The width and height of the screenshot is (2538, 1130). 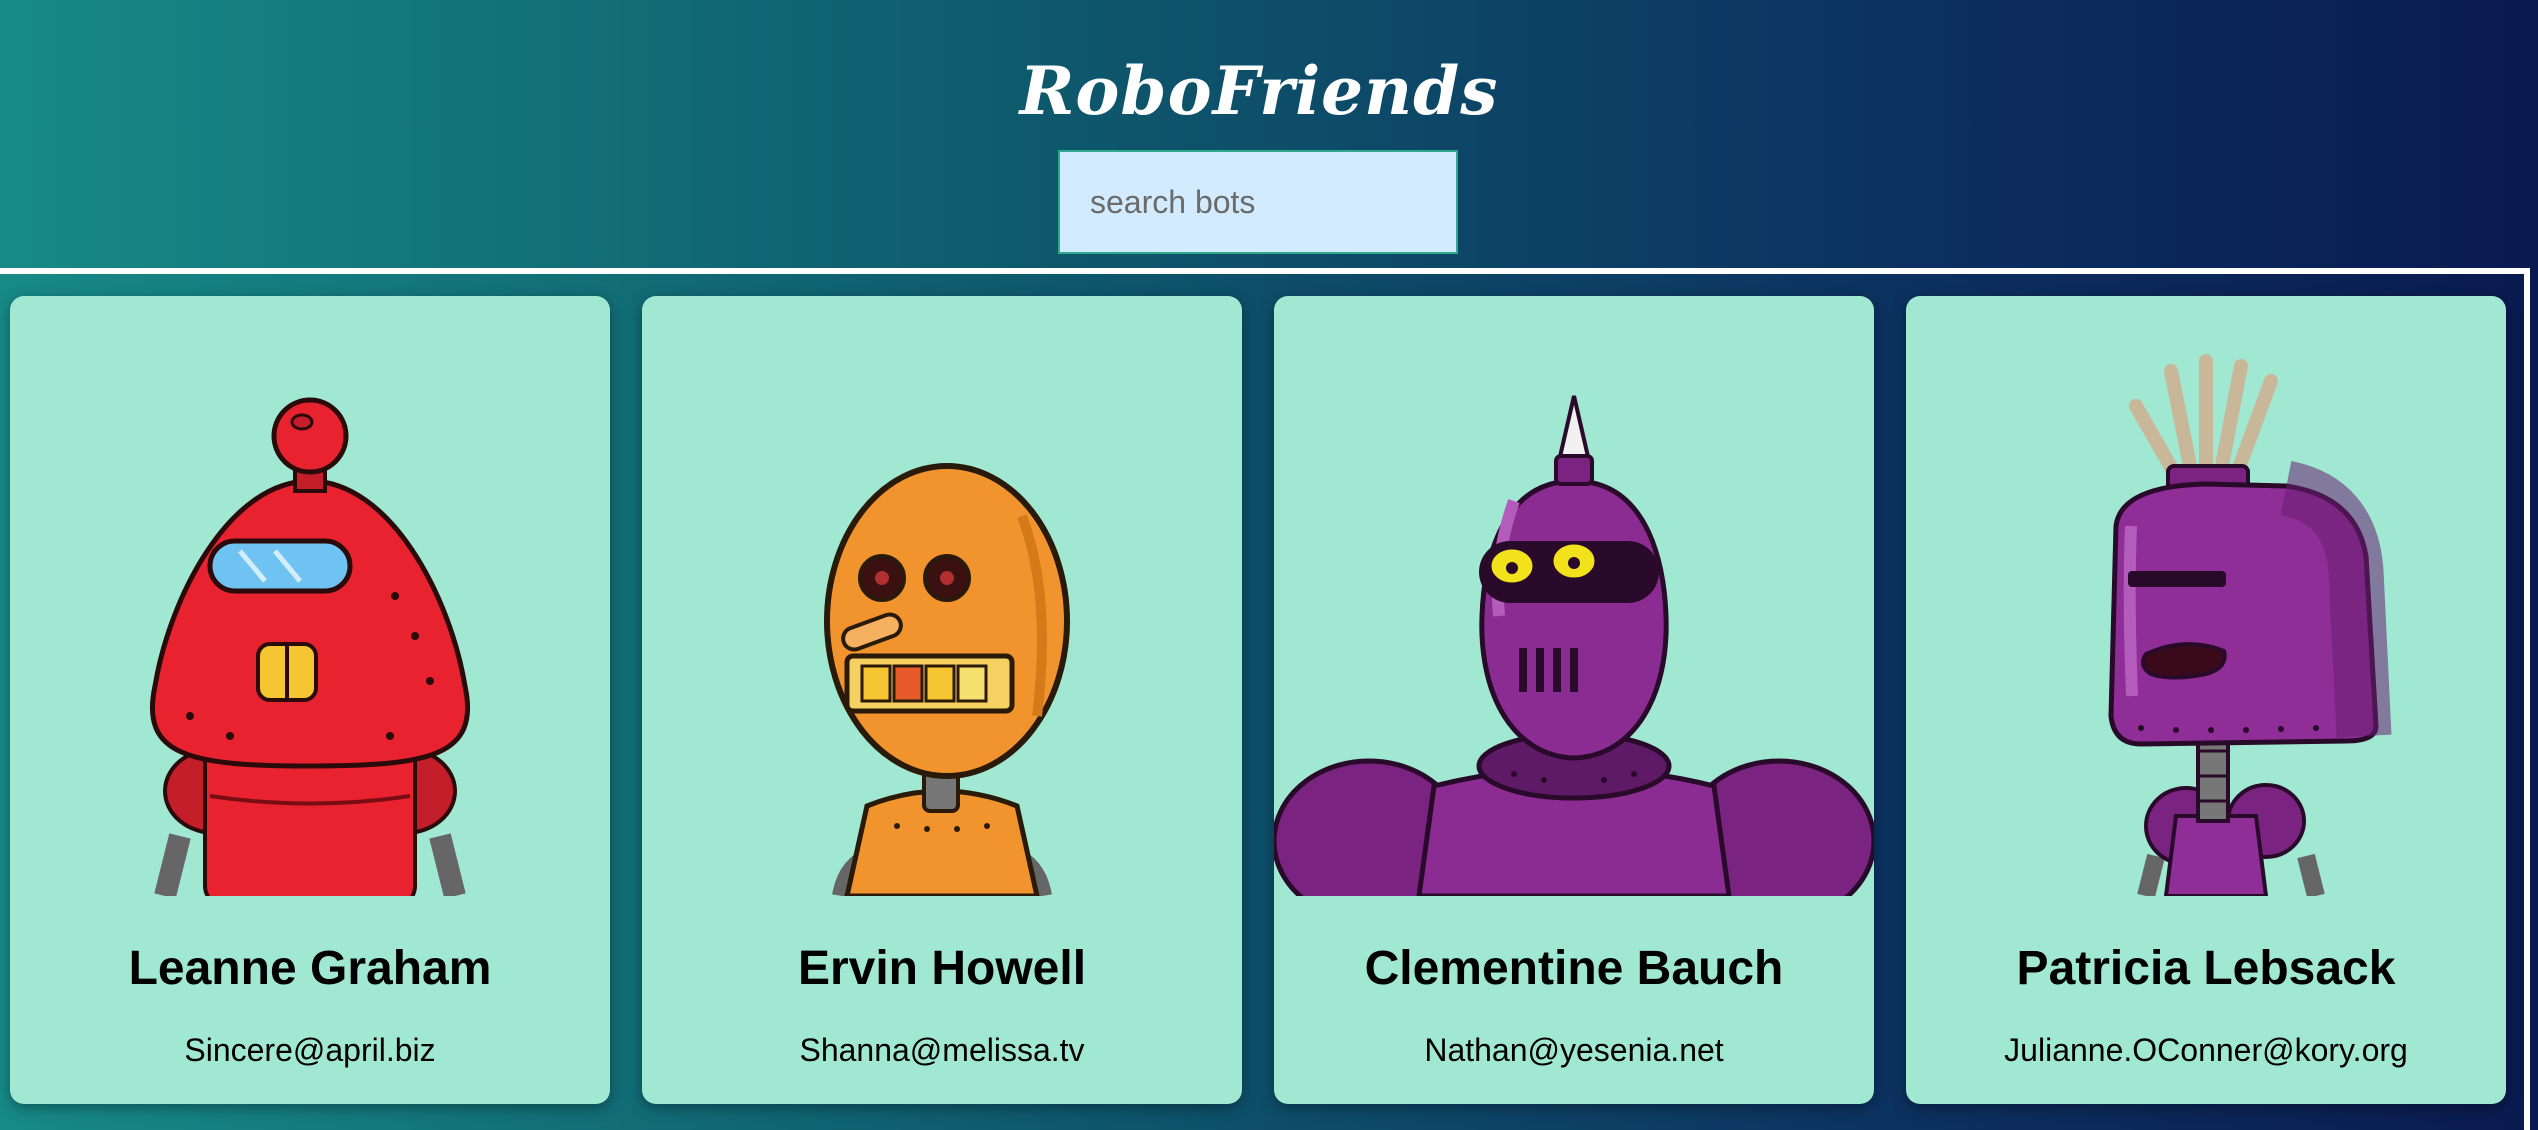 What do you see at coordinates (310, 646) in the screenshot?
I see `red-robot-avatar-icon` at bounding box center [310, 646].